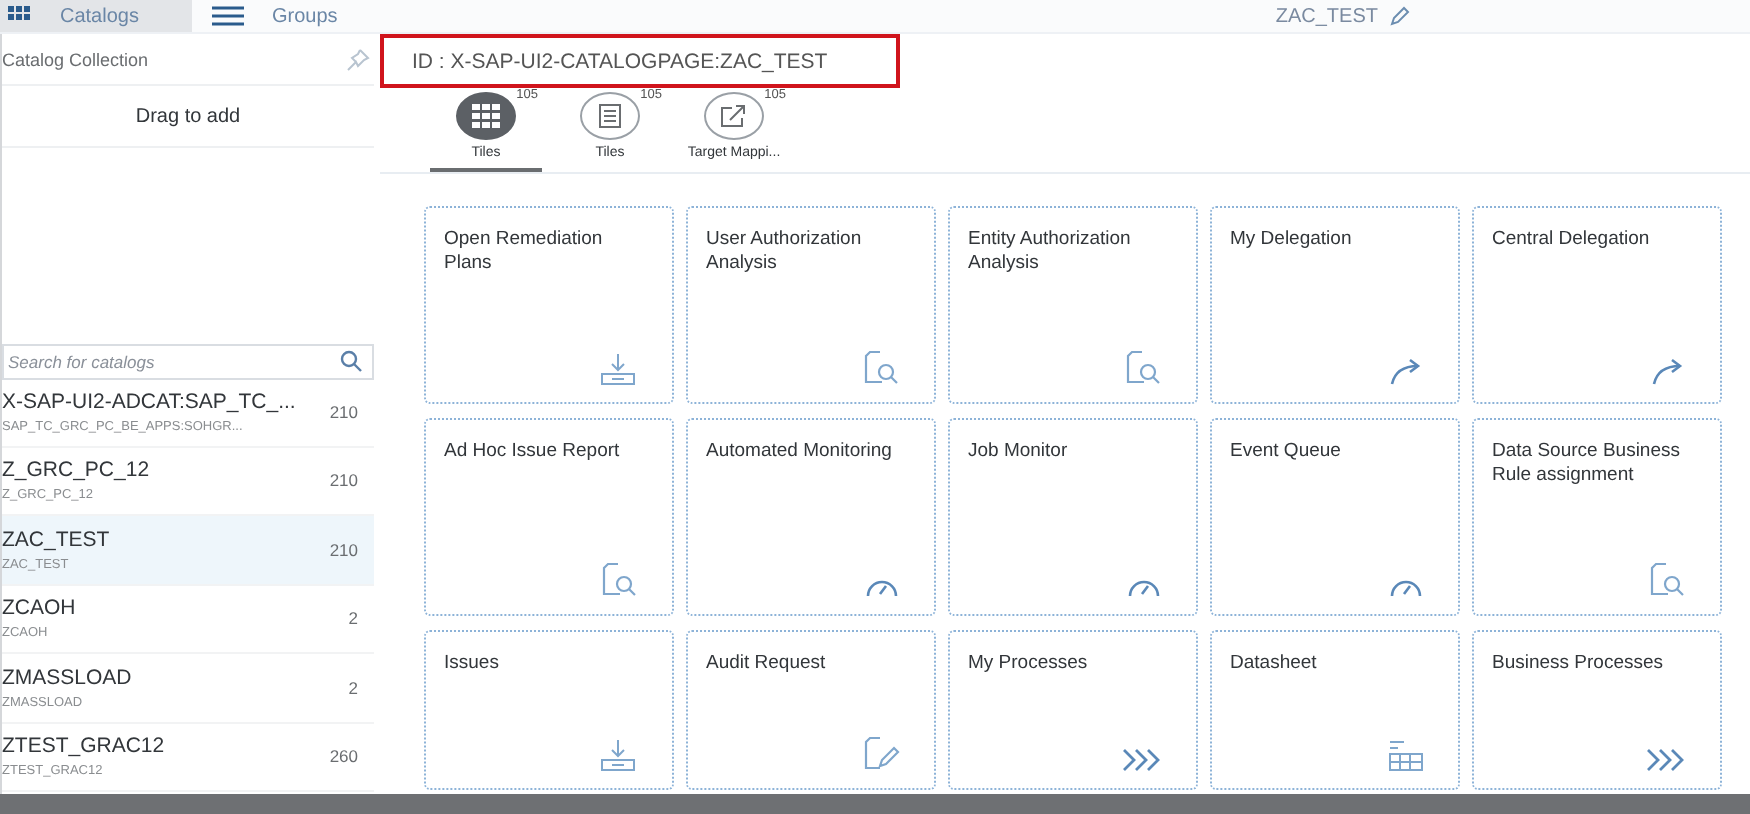 This screenshot has height=814, width=1750. What do you see at coordinates (75, 60) in the screenshot?
I see `collection-title: Catalog Collection` at bounding box center [75, 60].